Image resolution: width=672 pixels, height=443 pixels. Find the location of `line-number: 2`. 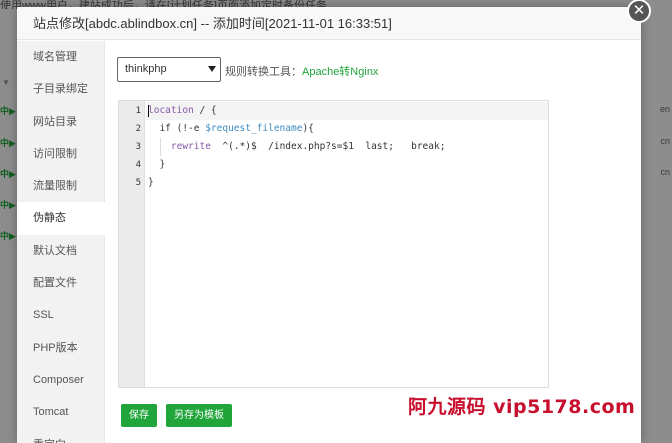

line-number: 2 is located at coordinates (138, 129).